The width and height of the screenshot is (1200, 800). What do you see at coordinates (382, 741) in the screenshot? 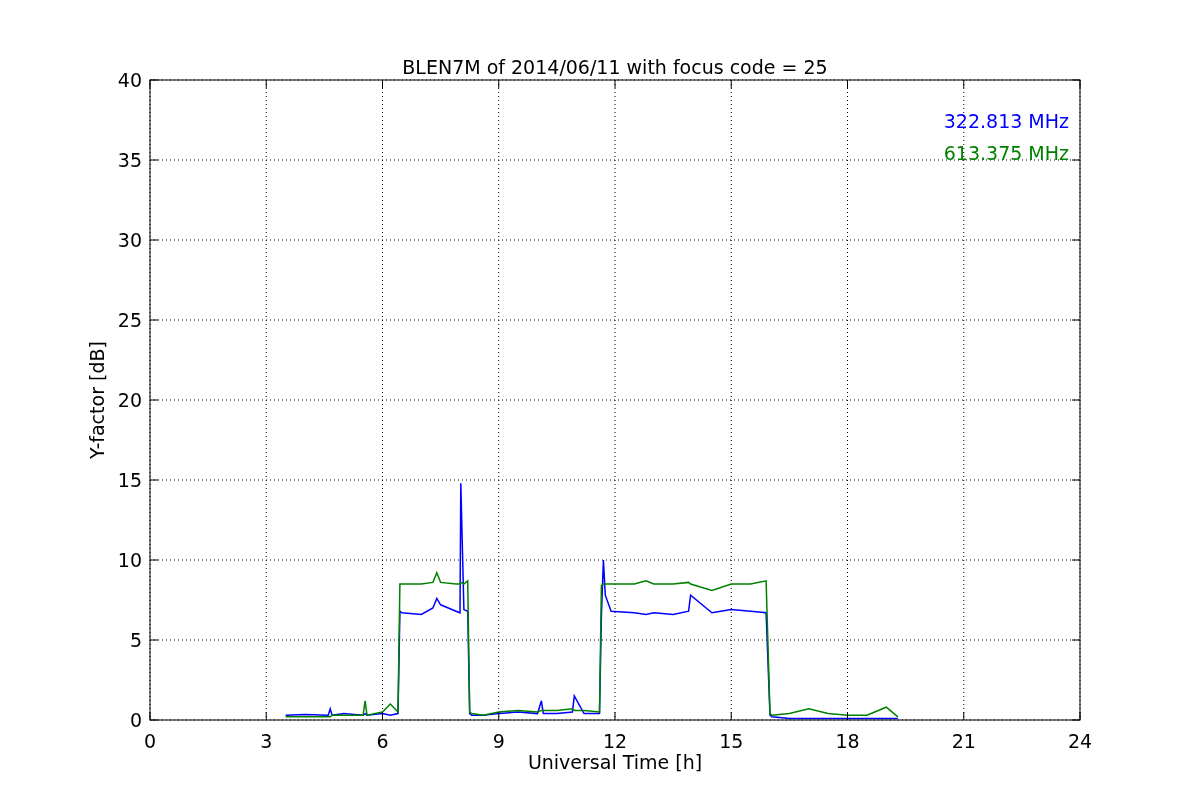
I see `x-tick-label: 6` at bounding box center [382, 741].